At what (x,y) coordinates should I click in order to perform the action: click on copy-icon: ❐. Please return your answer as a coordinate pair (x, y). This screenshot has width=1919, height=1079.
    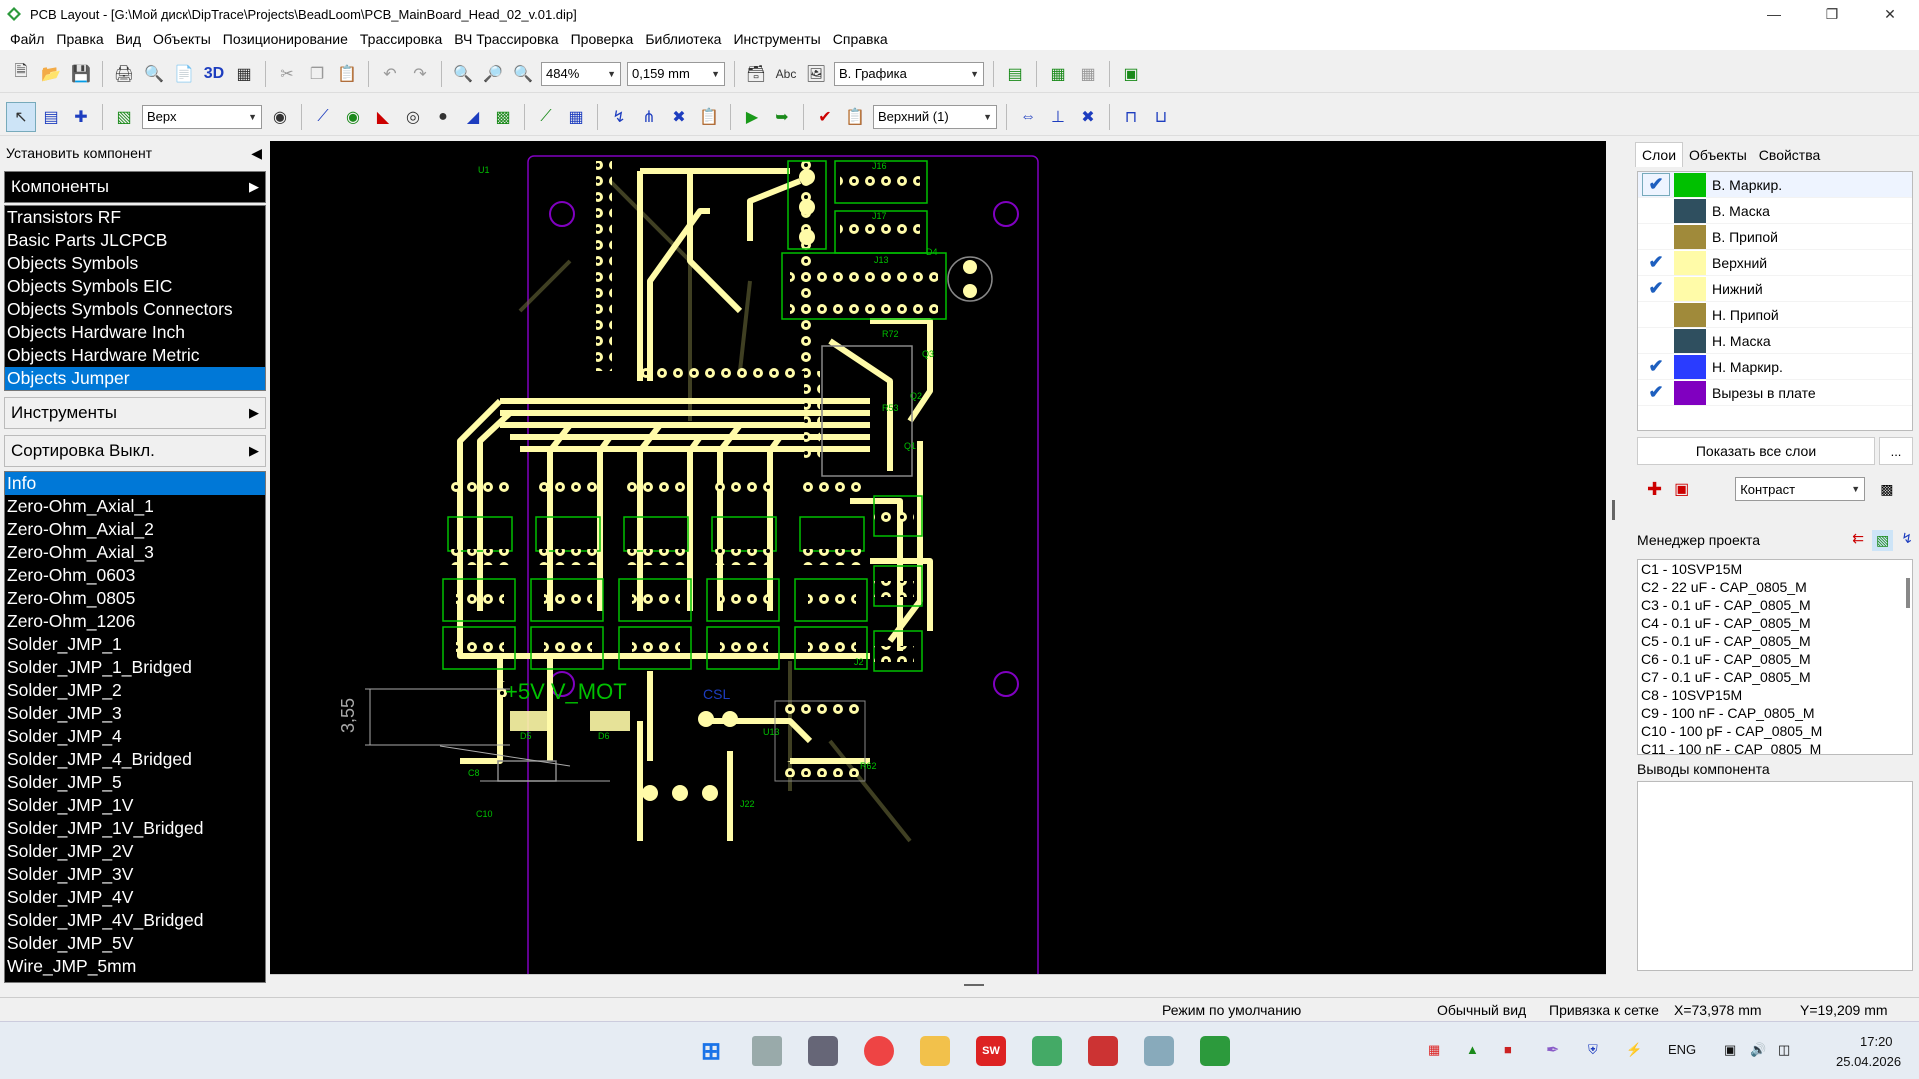
    Looking at the image, I should click on (317, 74).